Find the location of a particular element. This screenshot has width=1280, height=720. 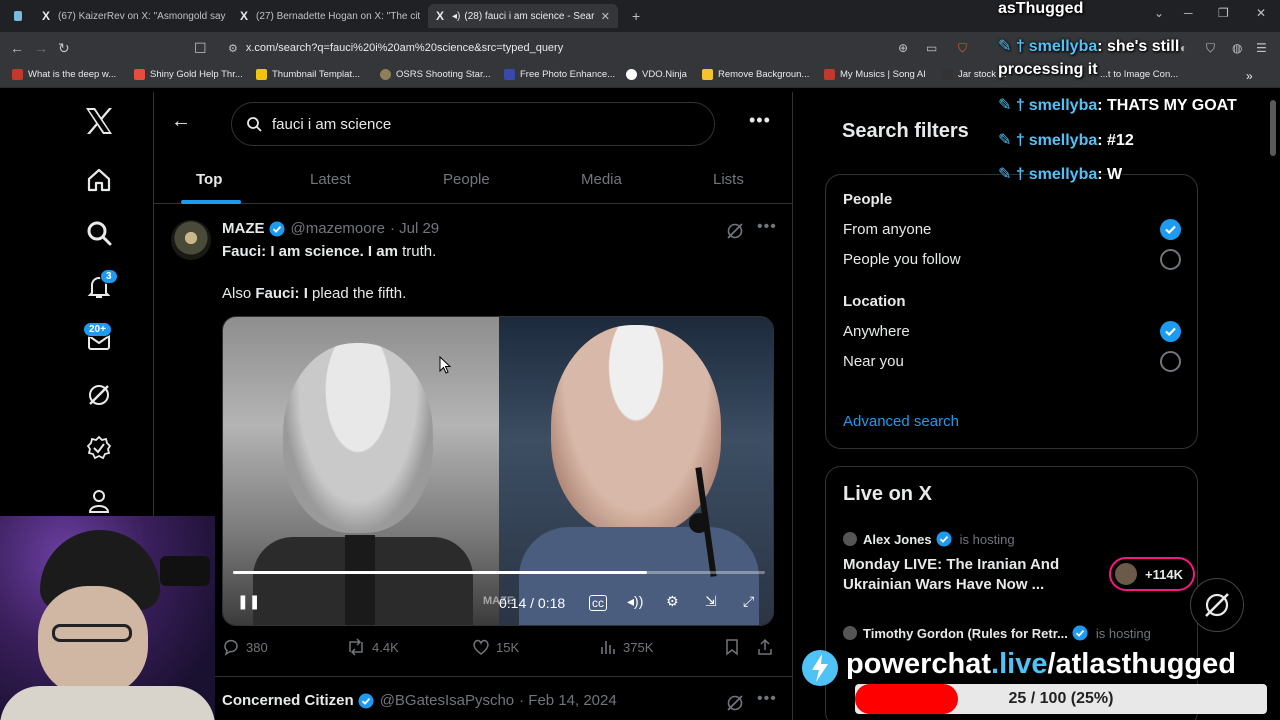

tab-top: Top is located at coordinates (209, 179).